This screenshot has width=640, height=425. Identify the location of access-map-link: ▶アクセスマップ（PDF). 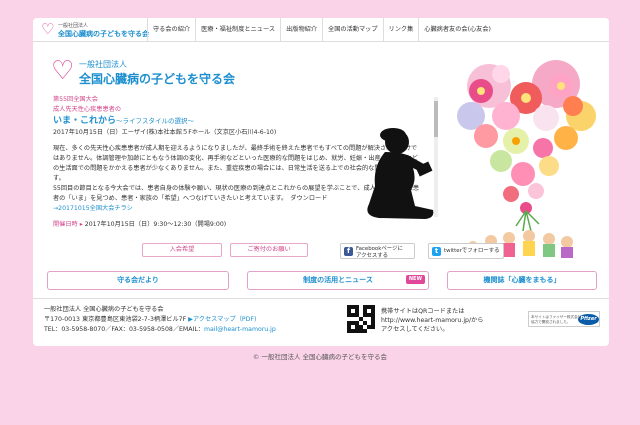
(222, 319).